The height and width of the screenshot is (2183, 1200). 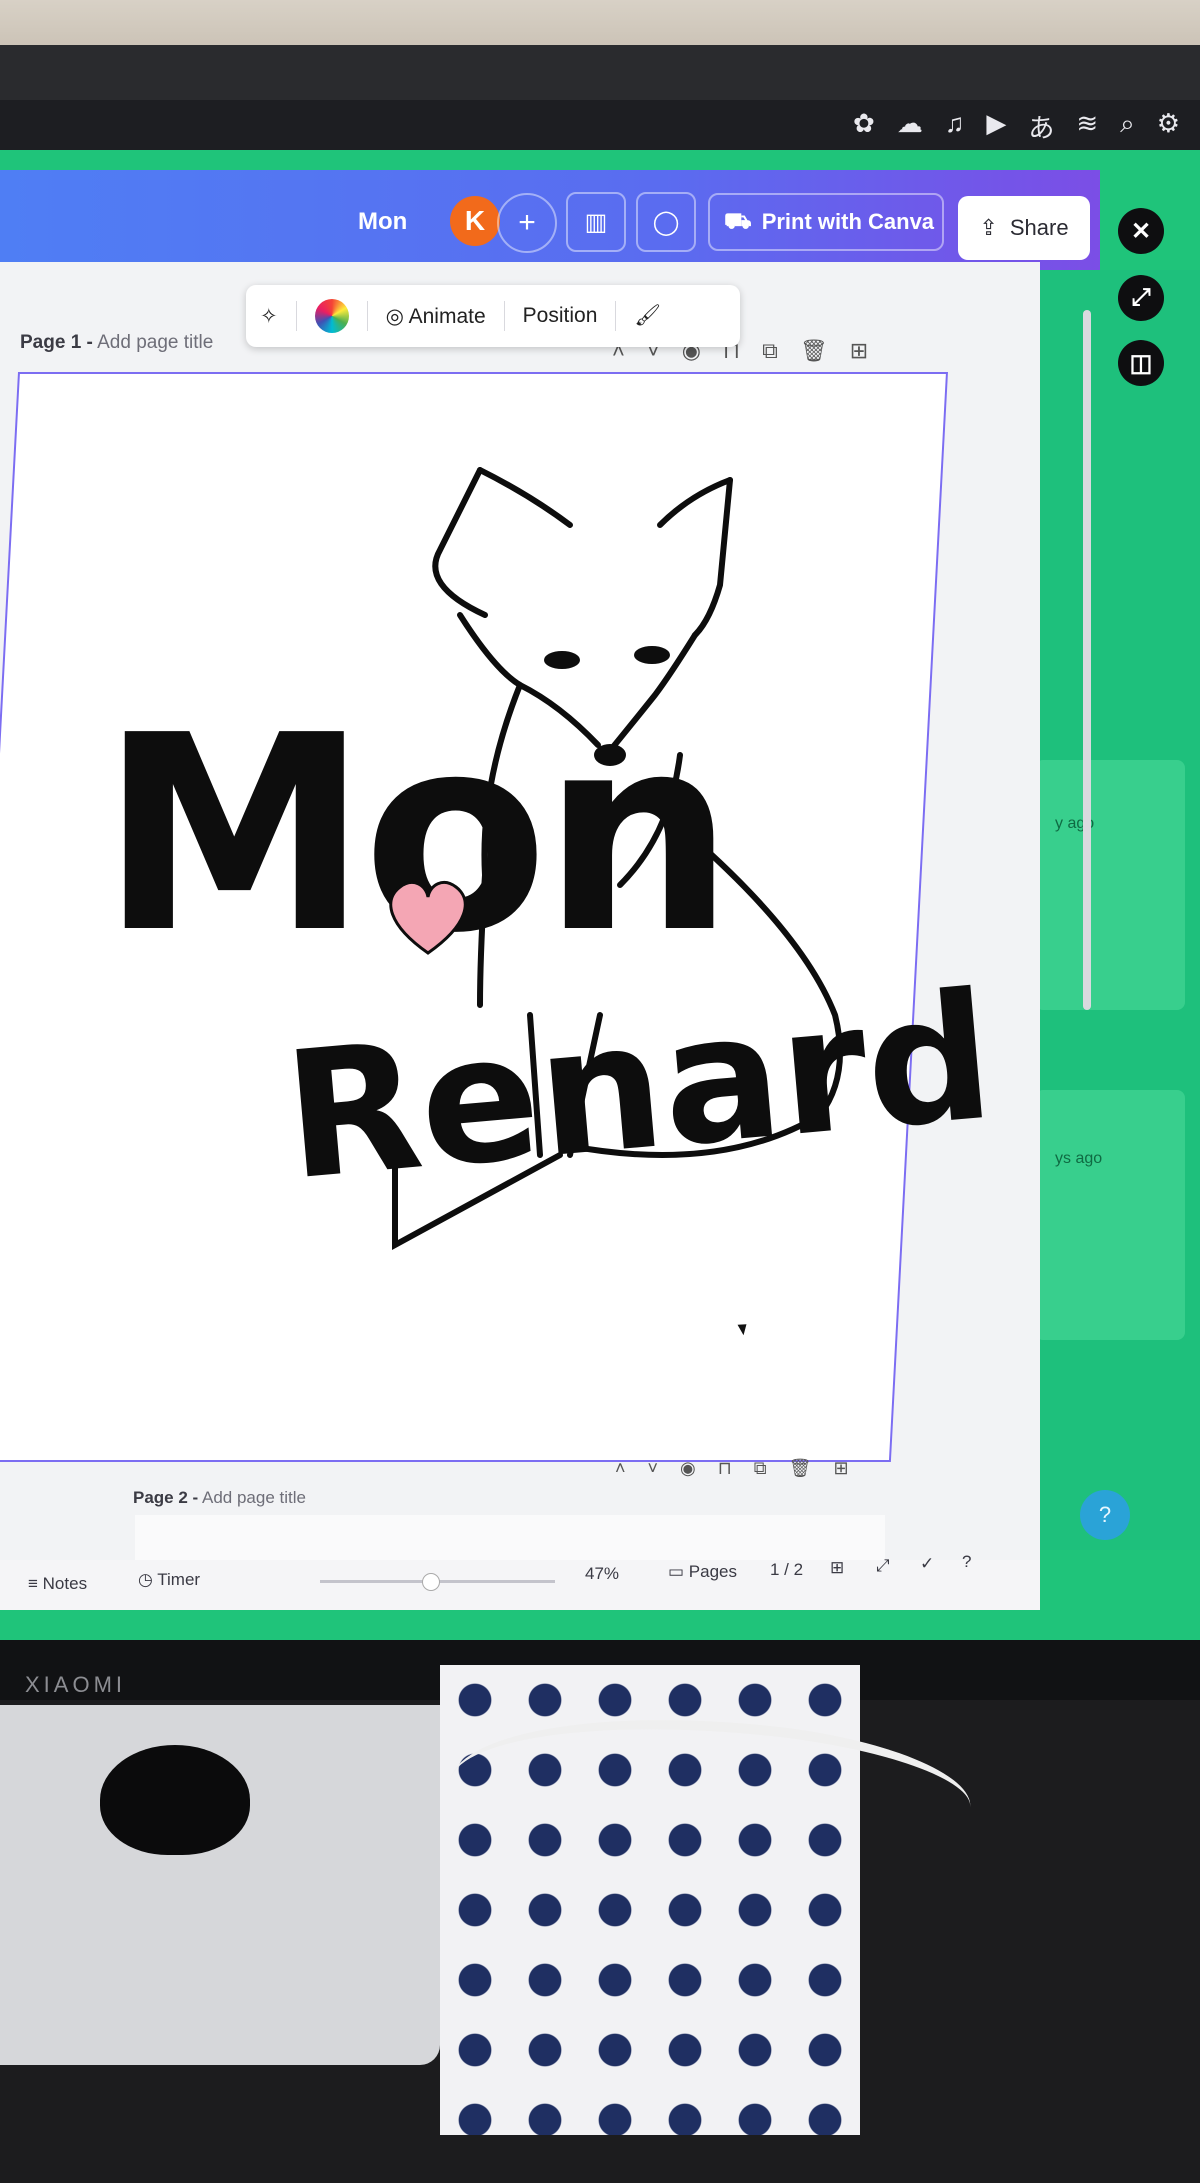 What do you see at coordinates (1127, 126) in the screenshot?
I see `search-icon: ⌕` at bounding box center [1127, 126].